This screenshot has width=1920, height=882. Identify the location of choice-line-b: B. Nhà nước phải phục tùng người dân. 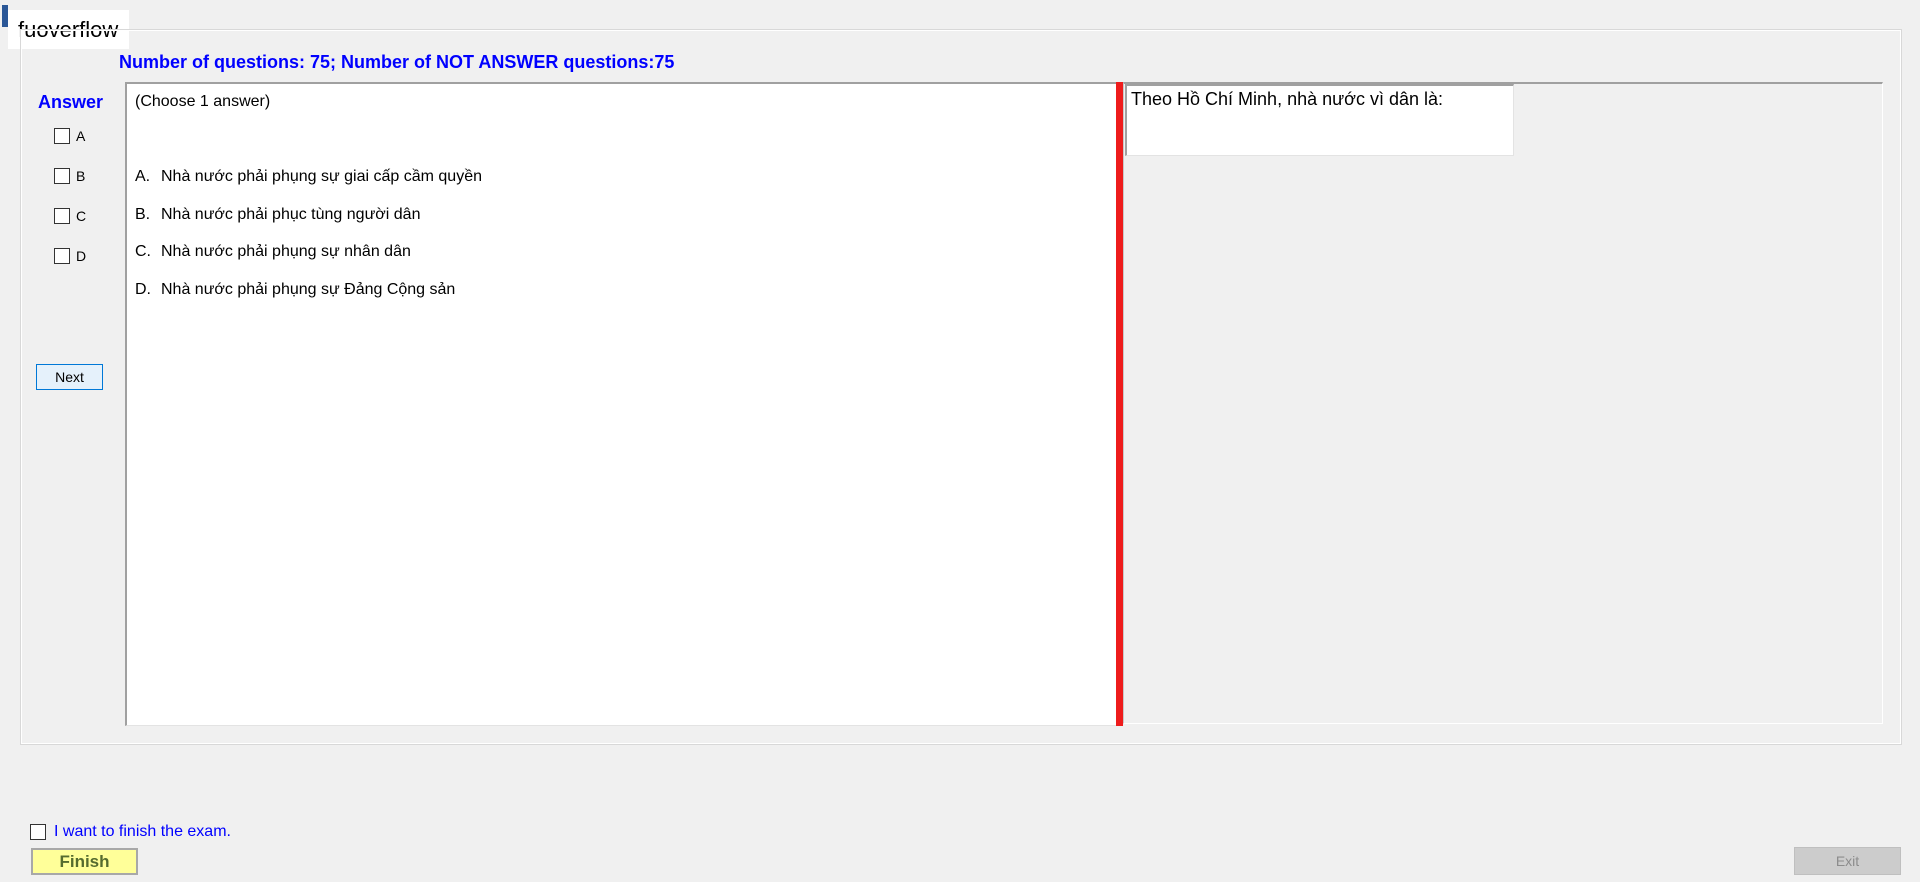
(277, 215).